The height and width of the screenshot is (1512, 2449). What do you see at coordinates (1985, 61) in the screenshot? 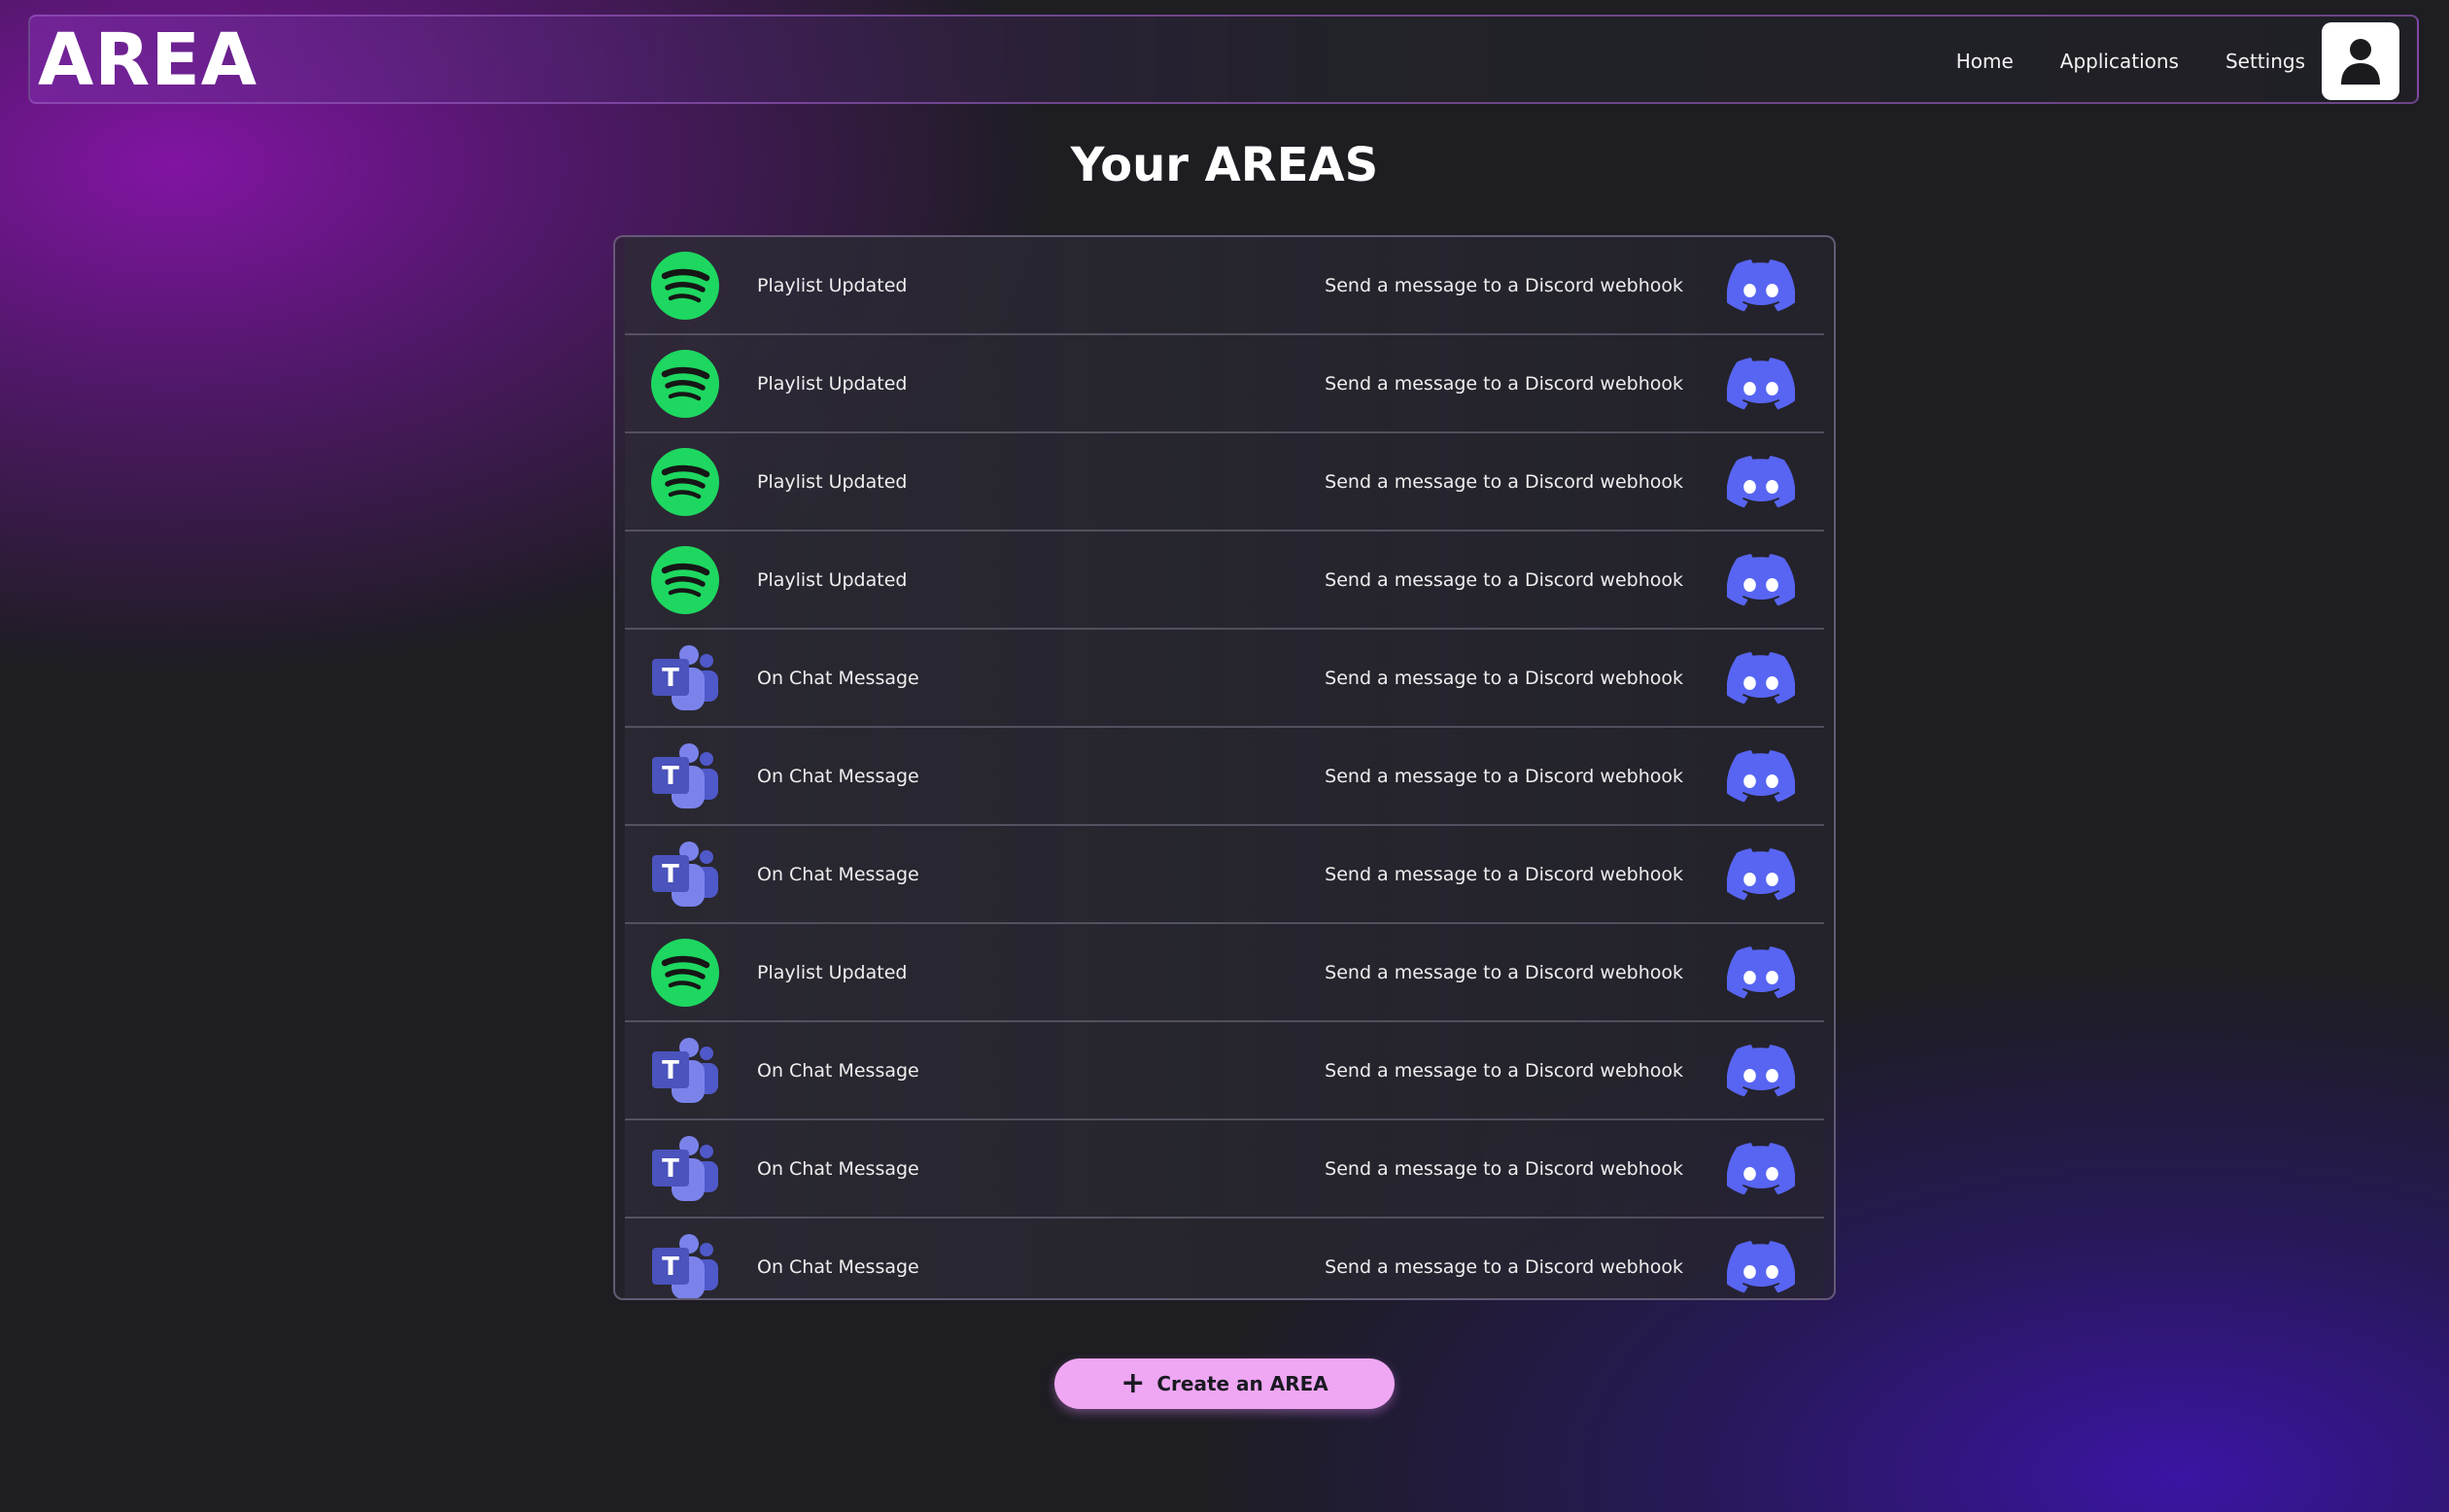
I see `nav-home-link: Home` at bounding box center [1985, 61].